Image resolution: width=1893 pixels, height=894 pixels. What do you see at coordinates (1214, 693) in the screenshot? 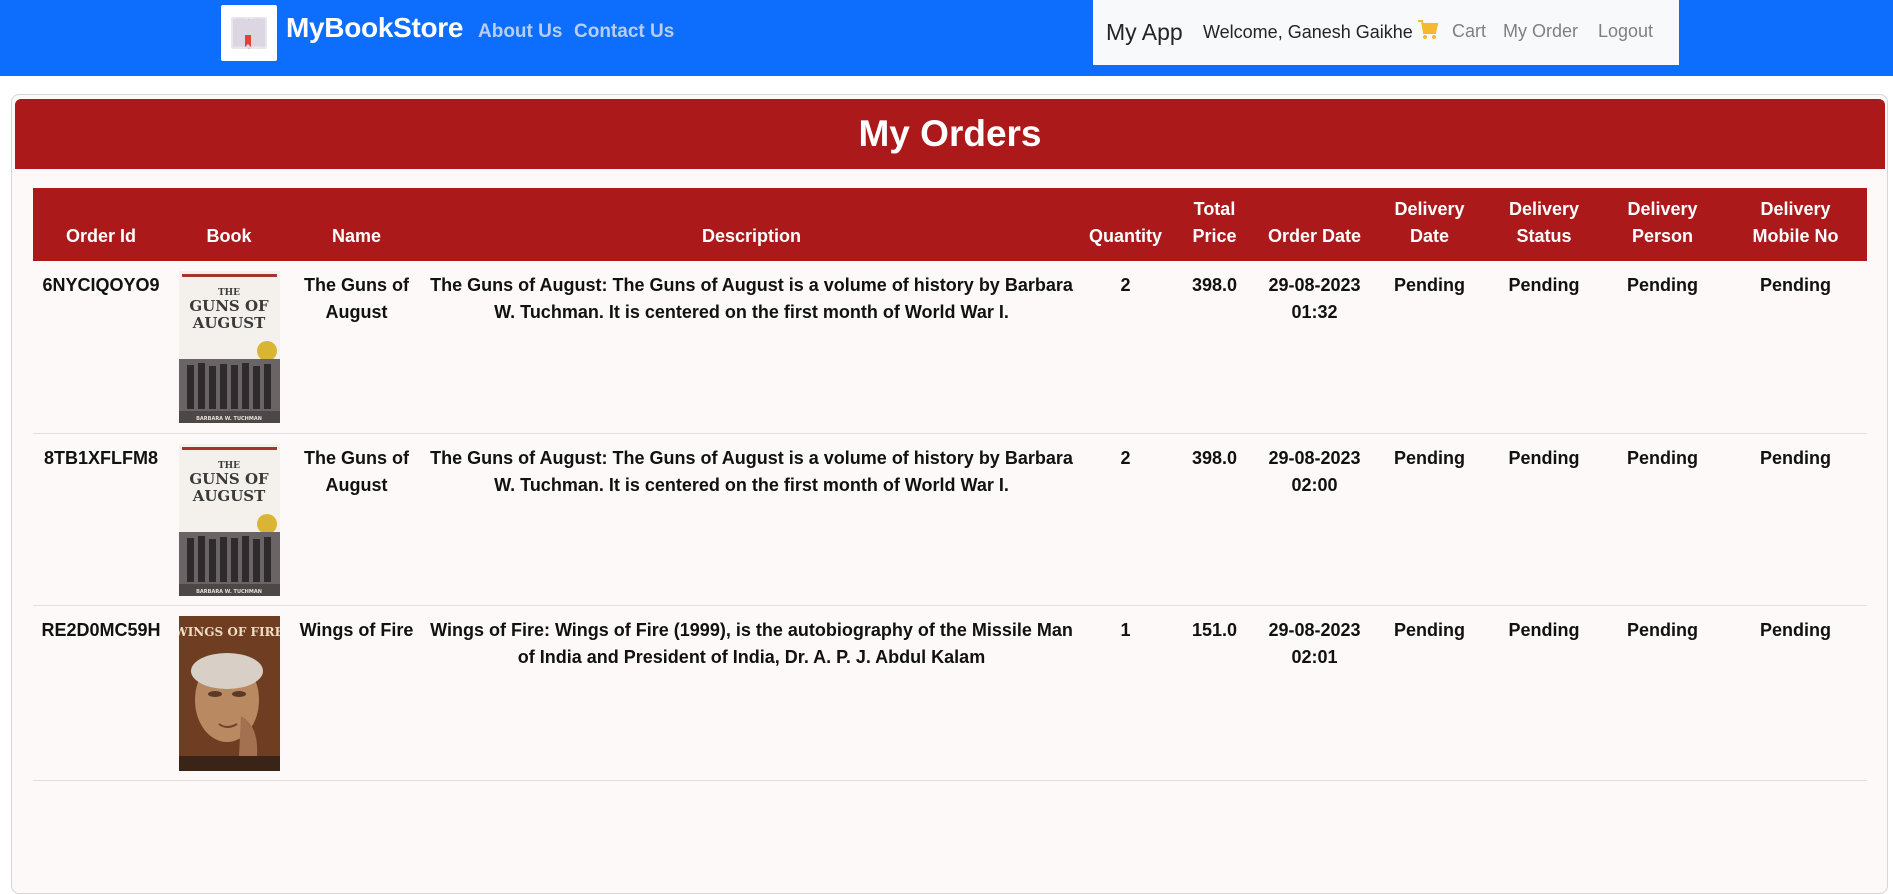
I see `cell-total-price: 151.0` at bounding box center [1214, 693].